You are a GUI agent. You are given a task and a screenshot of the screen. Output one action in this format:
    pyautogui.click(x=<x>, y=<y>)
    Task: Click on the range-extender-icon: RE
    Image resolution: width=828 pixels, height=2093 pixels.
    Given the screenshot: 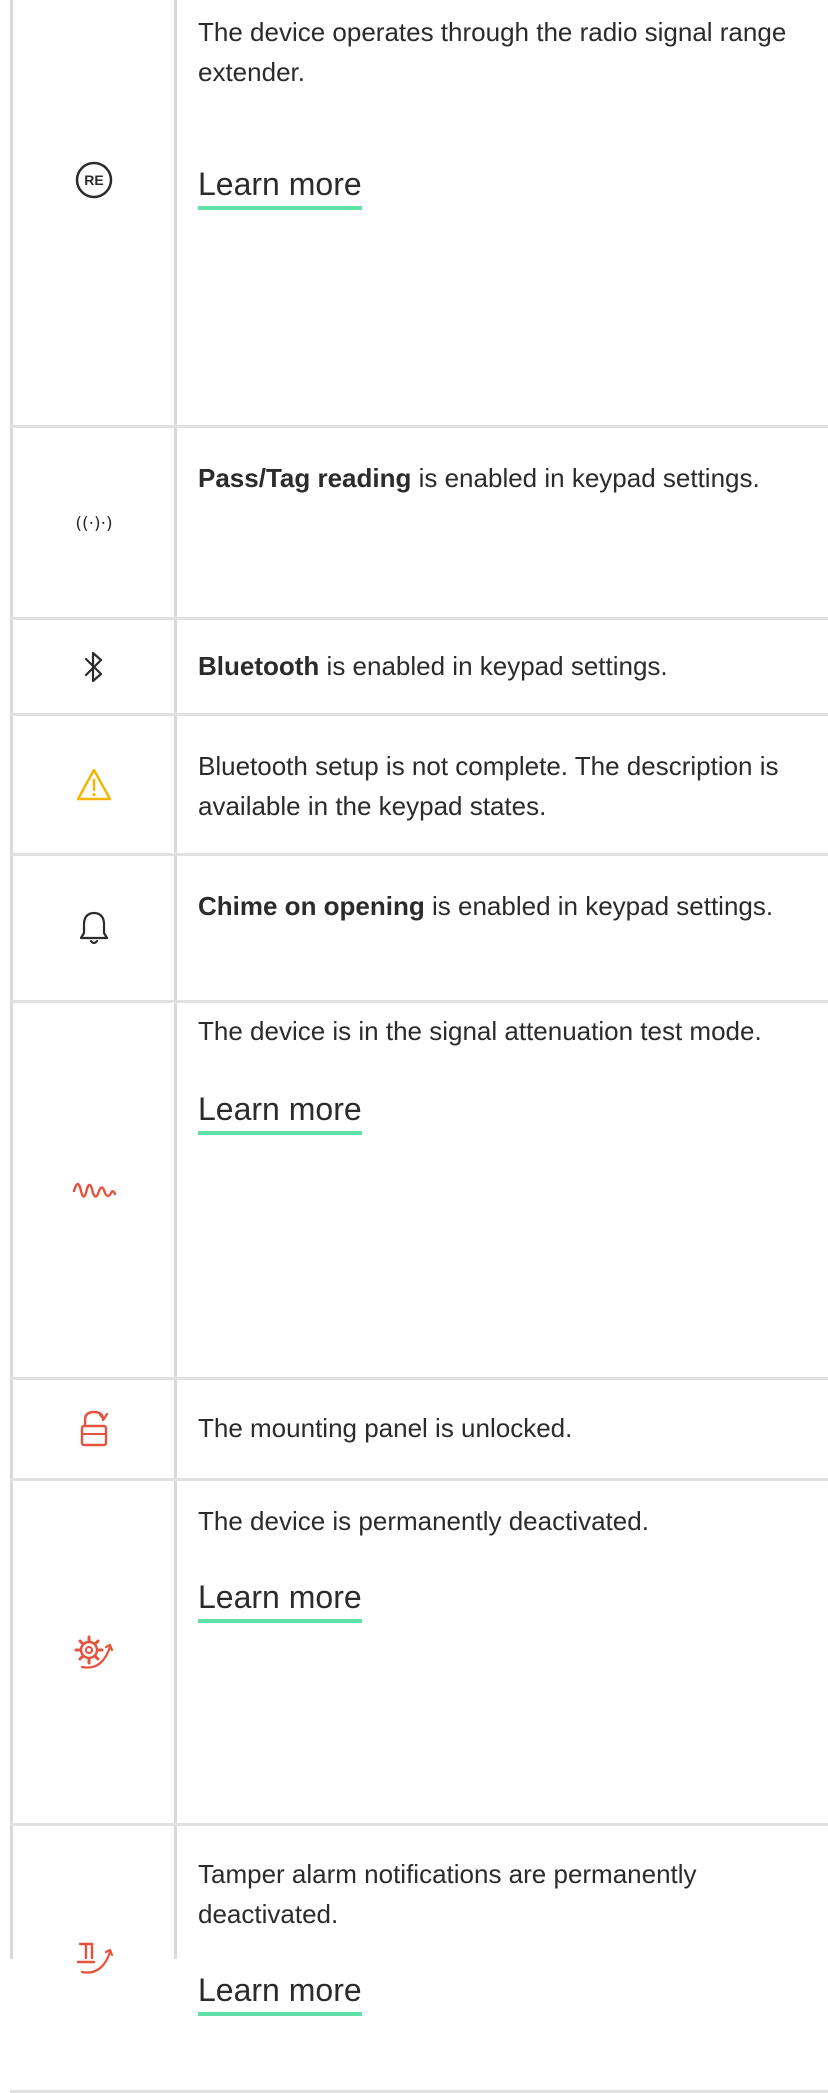 What is the action you would take?
    pyautogui.click(x=94, y=180)
    